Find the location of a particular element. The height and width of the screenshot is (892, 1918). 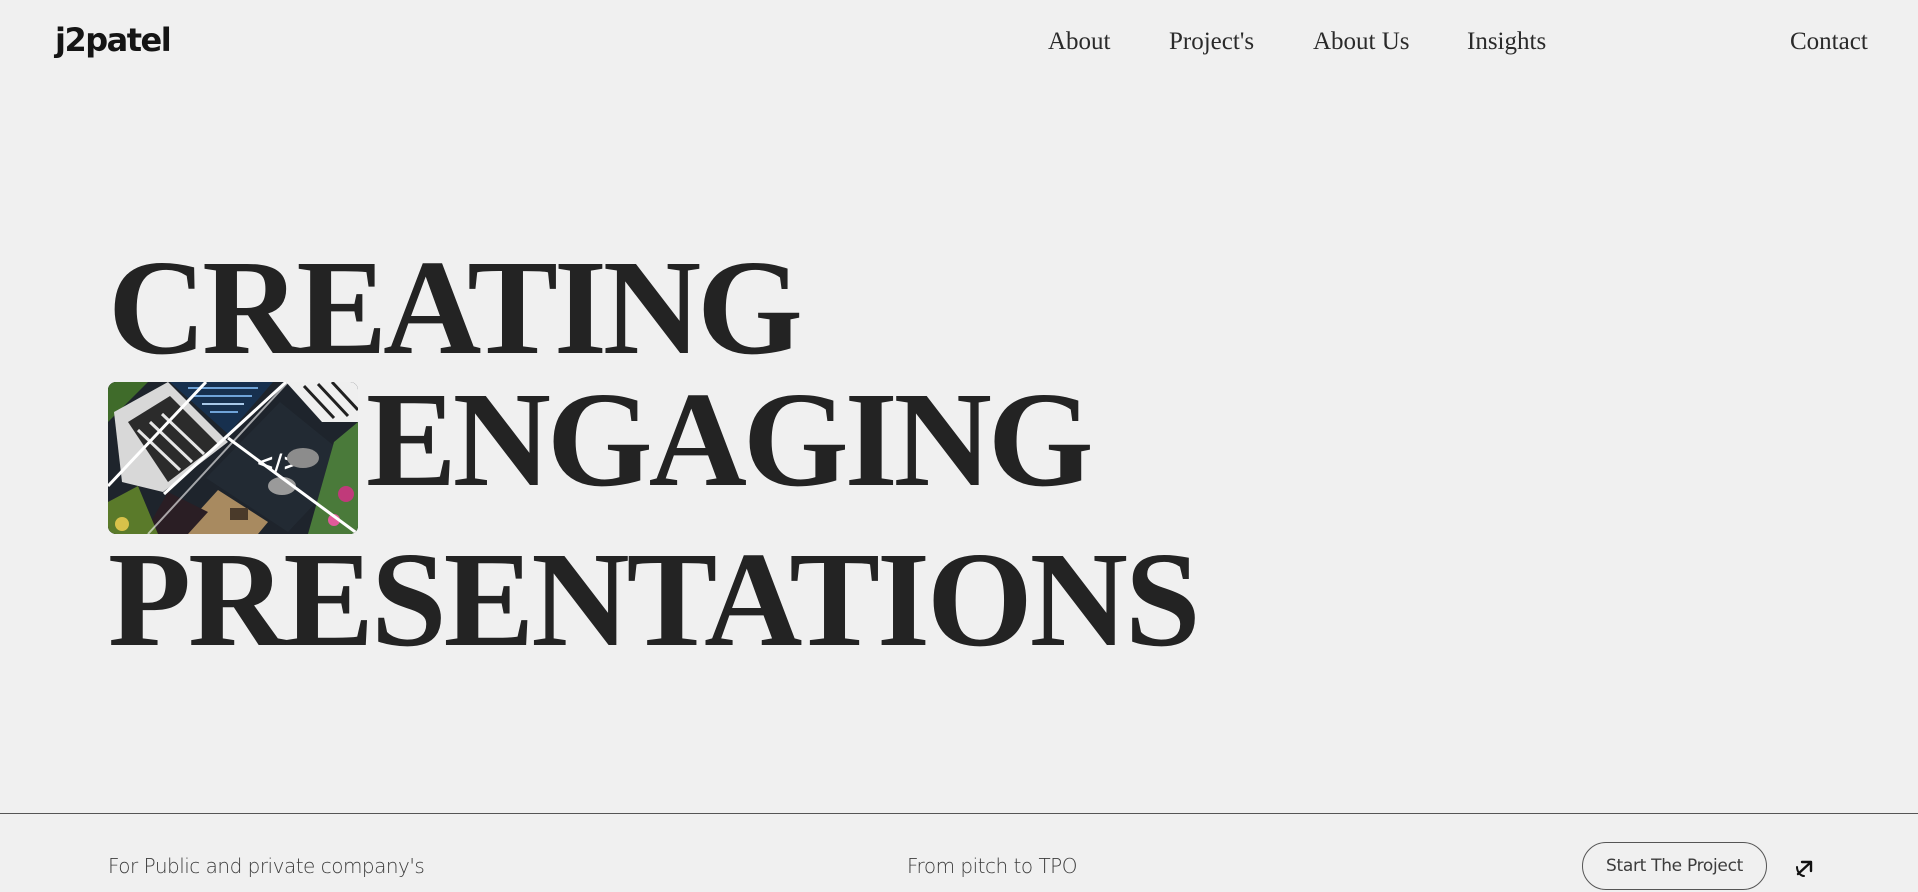

nav-projects: Project's is located at coordinates (1211, 42).